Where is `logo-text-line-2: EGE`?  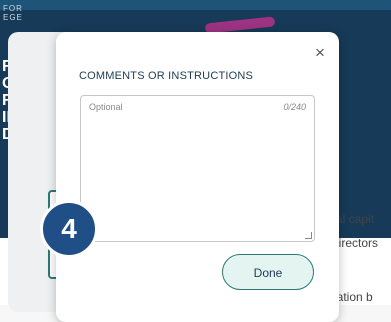 logo-text-line-2: EGE is located at coordinates (13, 17).